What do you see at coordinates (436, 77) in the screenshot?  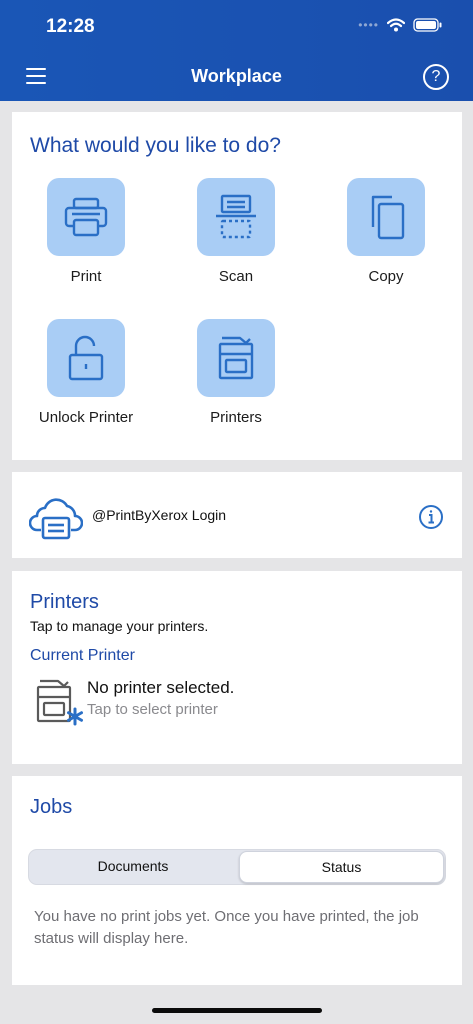 I see `help-icon: ?` at bounding box center [436, 77].